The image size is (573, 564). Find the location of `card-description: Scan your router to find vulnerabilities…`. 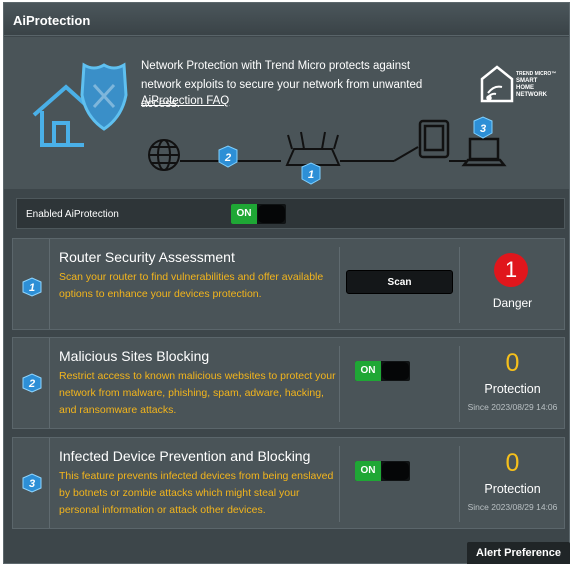

card-description: Scan your router to find vulnerabilities… is located at coordinates (191, 285).